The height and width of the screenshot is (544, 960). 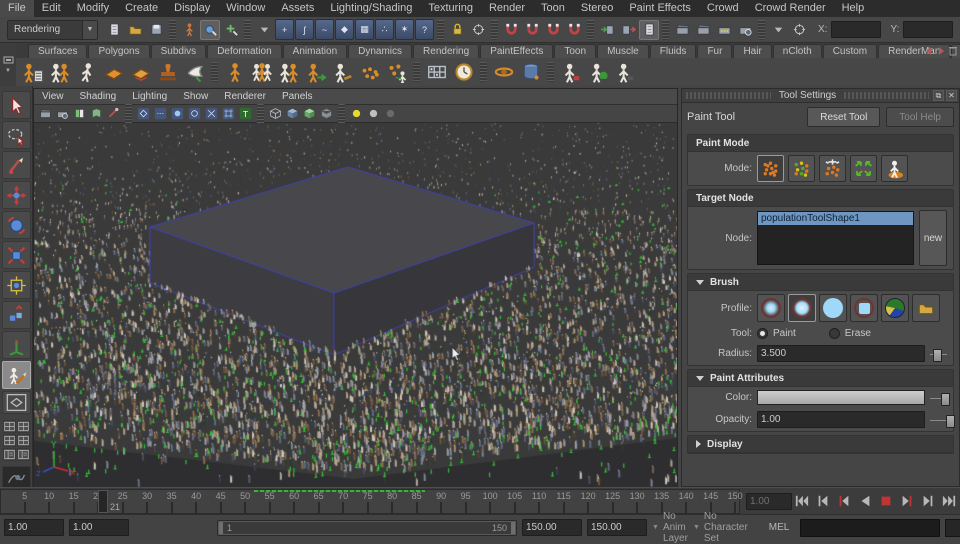 What do you see at coordinates (895, 308) in the screenshot?
I see `brush-profile-image-icon` at bounding box center [895, 308].